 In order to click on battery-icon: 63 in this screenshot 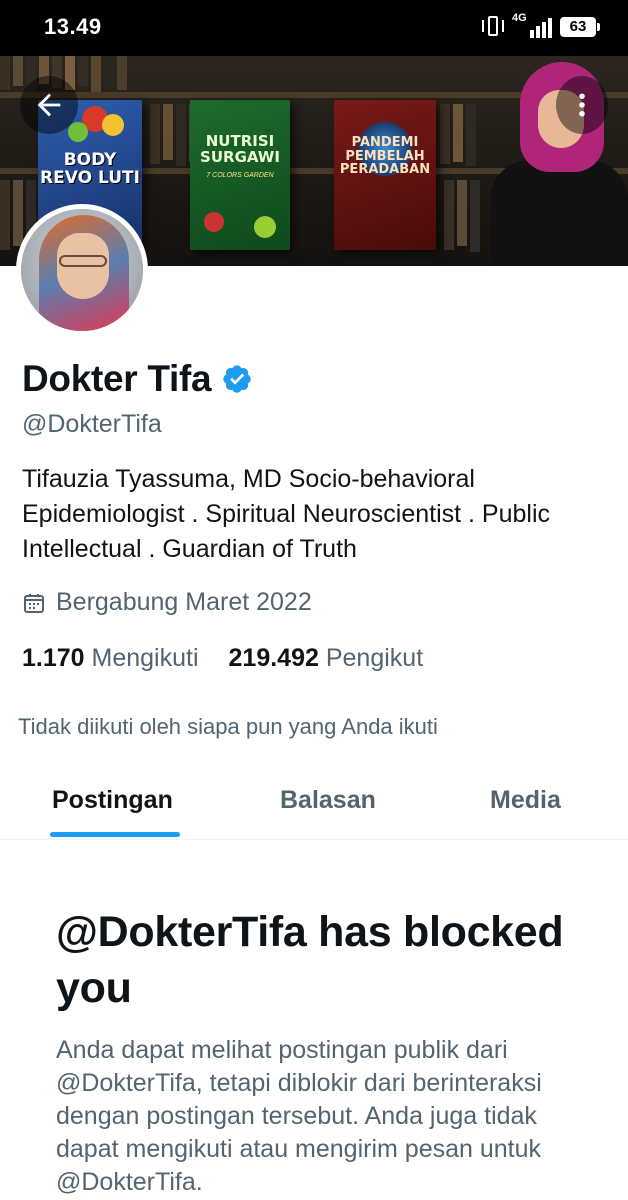, I will do `click(580, 27)`.